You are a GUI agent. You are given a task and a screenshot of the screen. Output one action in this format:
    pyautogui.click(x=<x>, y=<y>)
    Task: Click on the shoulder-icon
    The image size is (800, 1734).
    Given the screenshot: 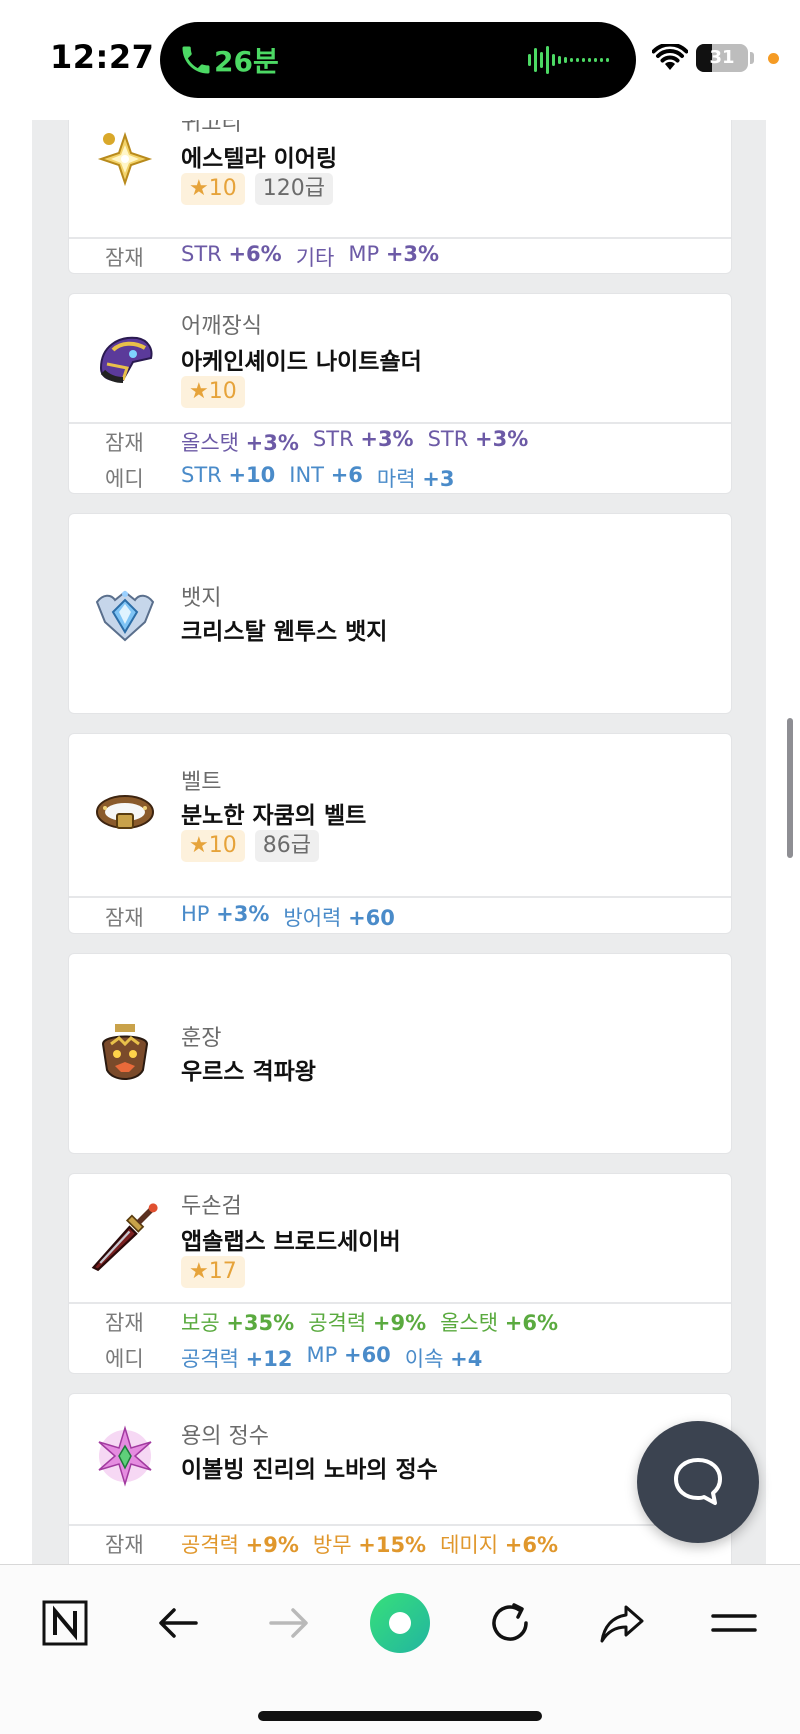 What is the action you would take?
    pyautogui.click(x=126, y=359)
    